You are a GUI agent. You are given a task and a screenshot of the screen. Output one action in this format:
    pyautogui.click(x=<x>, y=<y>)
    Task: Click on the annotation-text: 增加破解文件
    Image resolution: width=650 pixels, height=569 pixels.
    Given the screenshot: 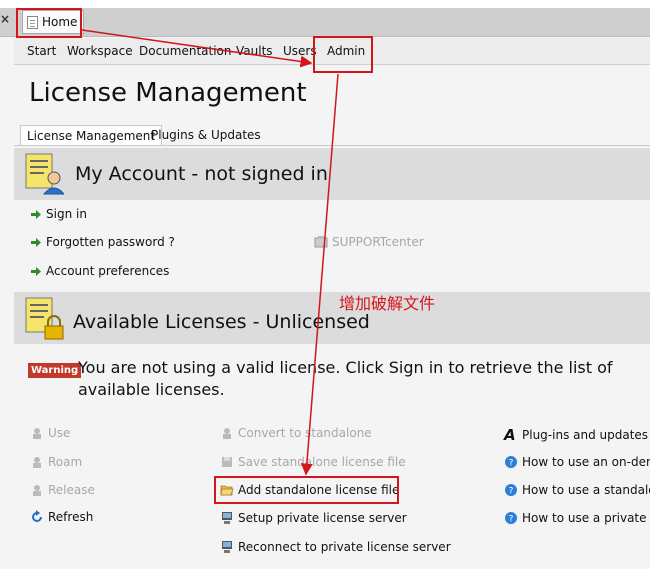 What is the action you would take?
    pyautogui.click(x=387, y=303)
    